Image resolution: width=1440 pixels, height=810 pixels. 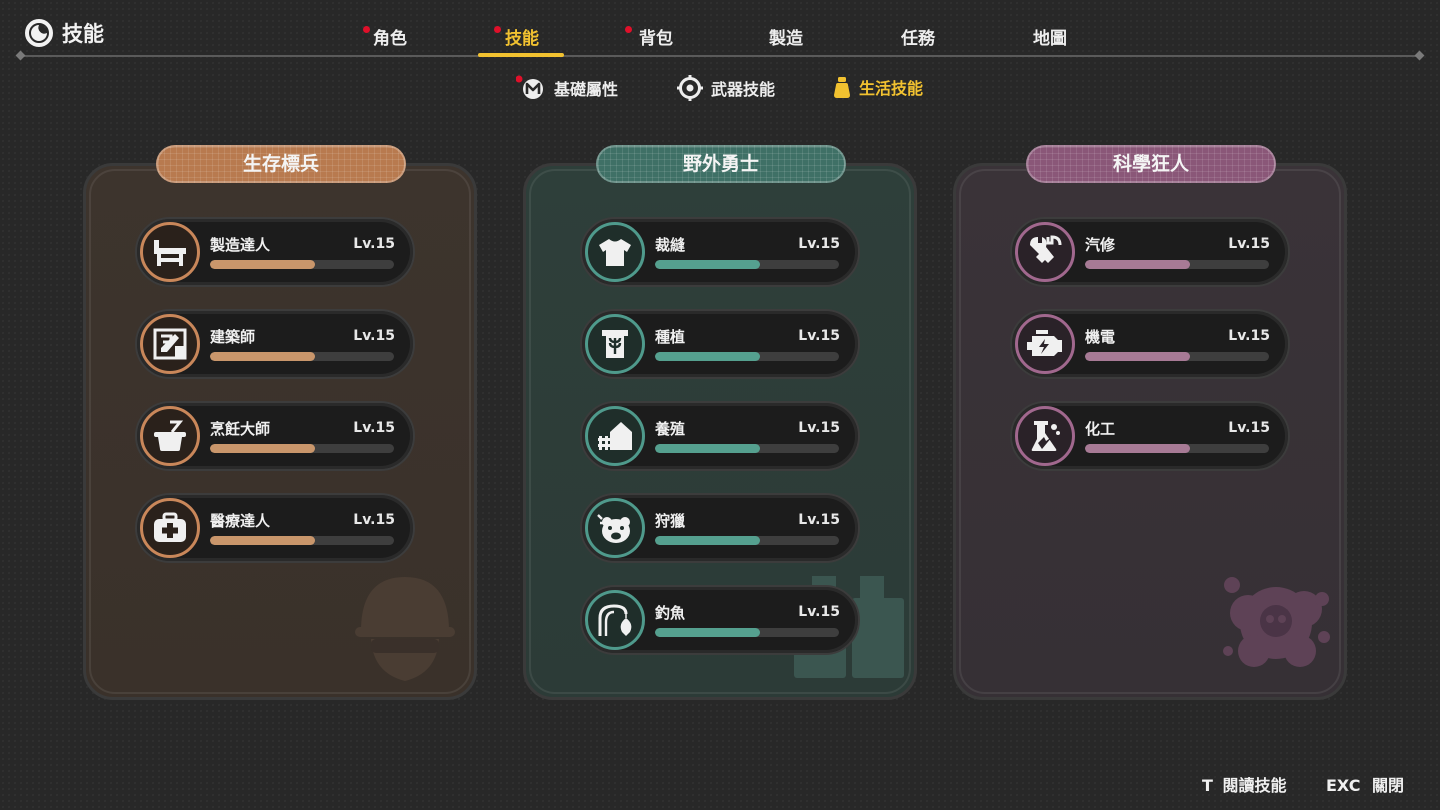 I want to click on active-tab-indicator, so click(x=521, y=55).